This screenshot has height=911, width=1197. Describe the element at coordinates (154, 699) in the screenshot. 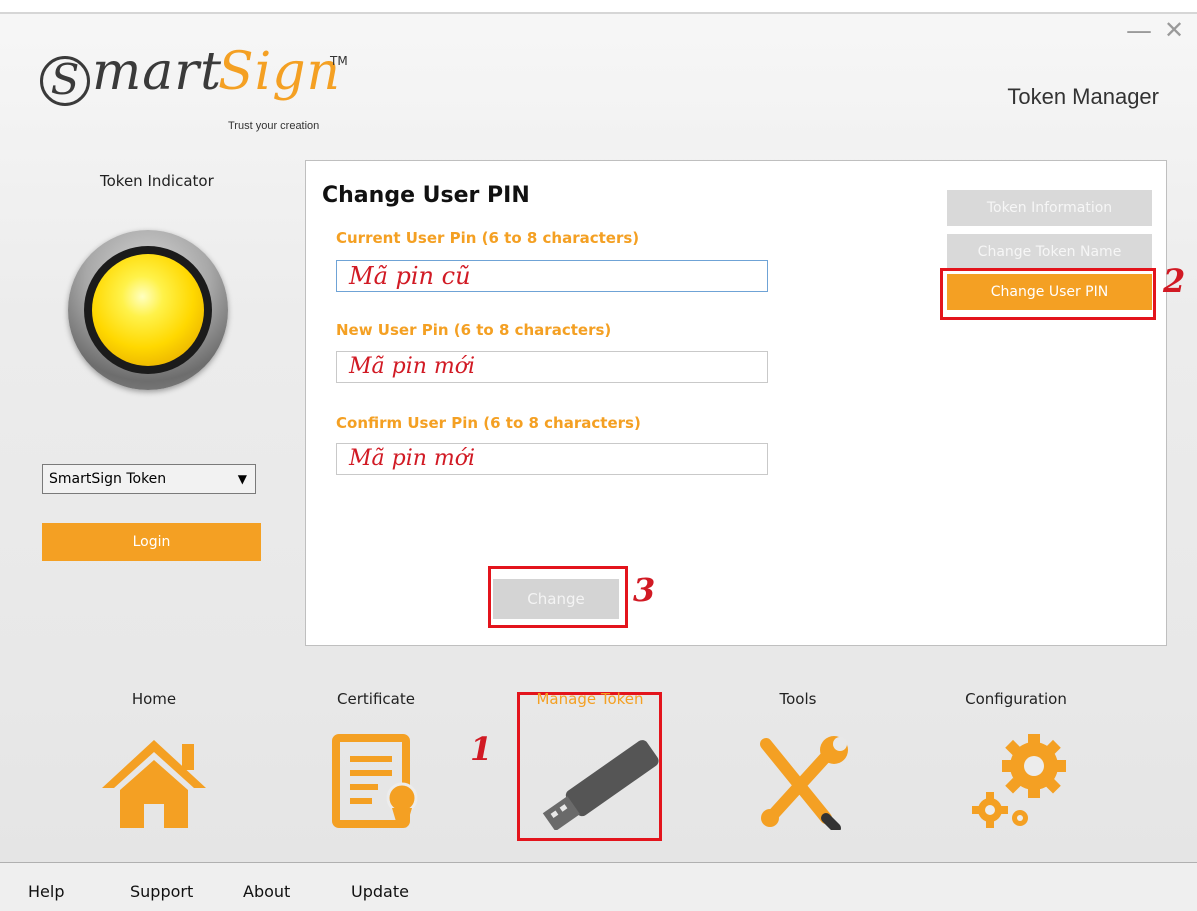

I see `nav-home-label: Home` at that location.